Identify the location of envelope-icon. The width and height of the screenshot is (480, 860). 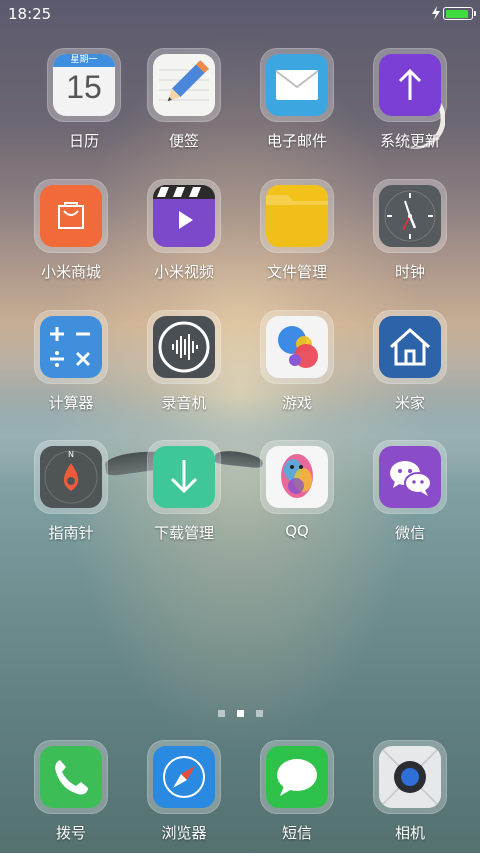
(297, 85).